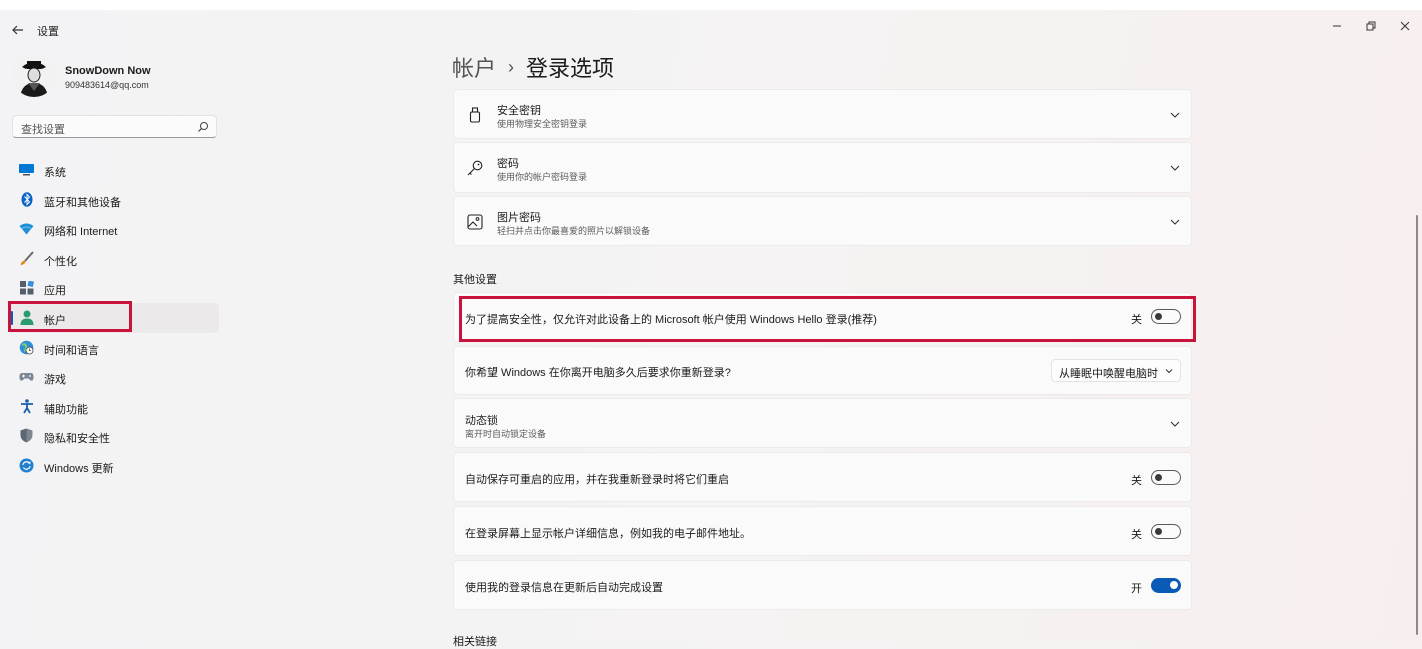  What do you see at coordinates (506, 434) in the screenshot?
I see `card-subtitle: 离开时自动锁定设备` at bounding box center [506, 434].